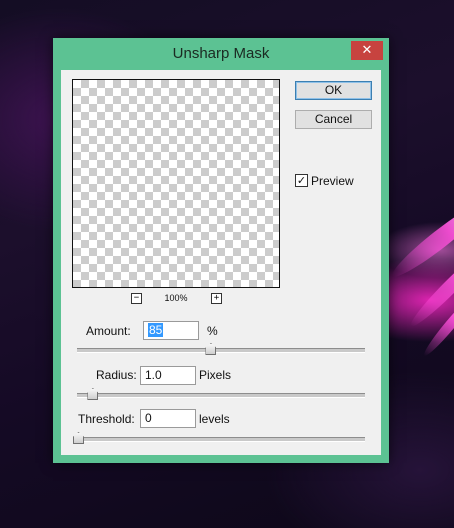  I want to click on threshold-input: 0, so click(168, 418).